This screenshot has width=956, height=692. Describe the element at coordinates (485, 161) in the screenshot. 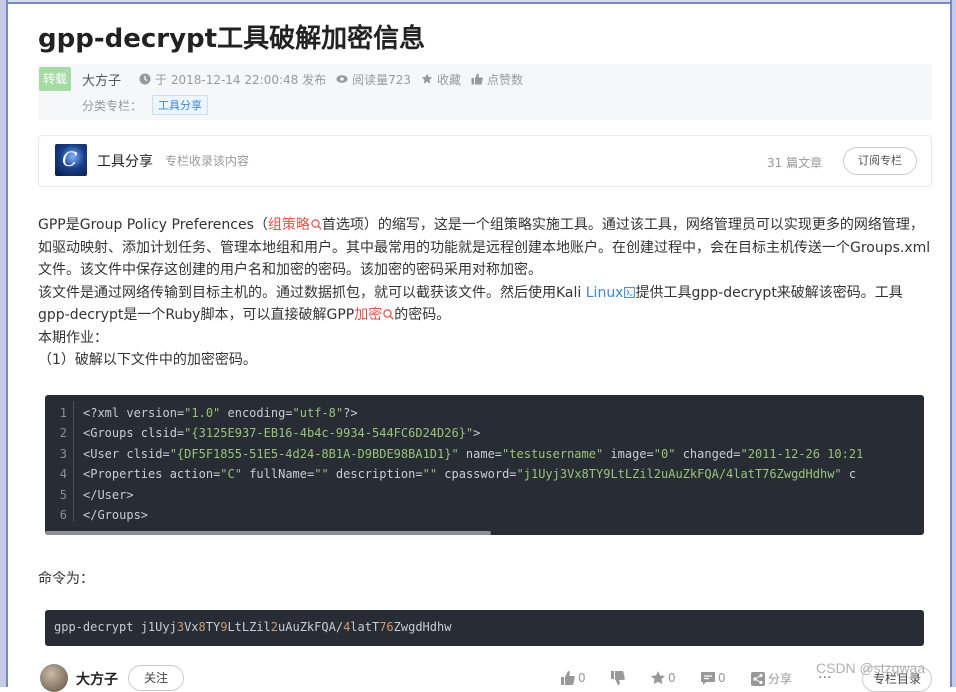

I see `column-card: C 工具分享 专栏收录该内容 31 篇文章 订阅专栏` at that location.